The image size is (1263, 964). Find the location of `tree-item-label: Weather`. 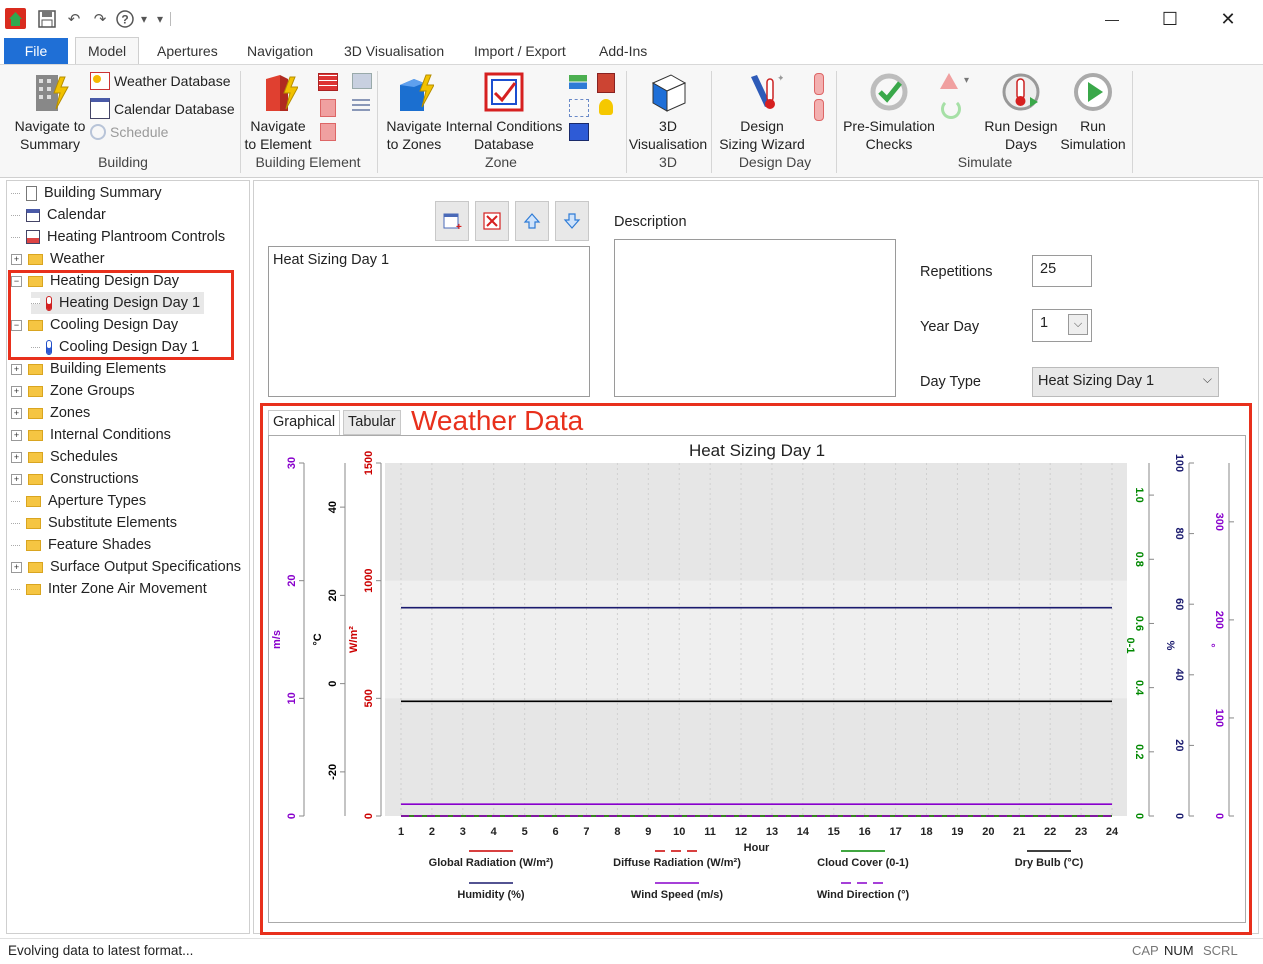

tree-item-label: Weather is located at coordinates (77, 259).